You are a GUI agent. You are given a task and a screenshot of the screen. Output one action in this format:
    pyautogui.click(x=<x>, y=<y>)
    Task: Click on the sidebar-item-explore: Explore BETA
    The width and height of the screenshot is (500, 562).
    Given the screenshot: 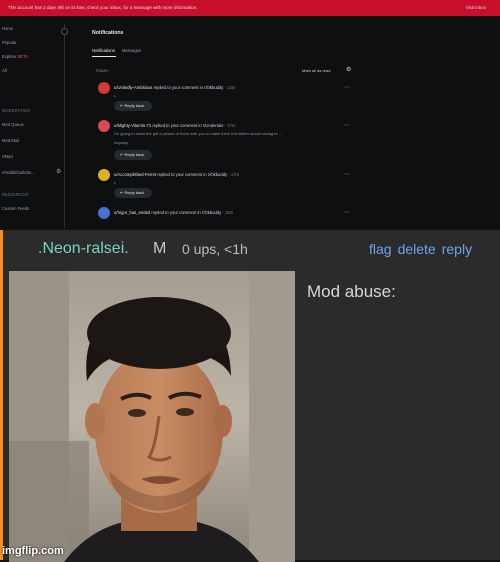 What is the action you would take?
    pyautogui.click(x=15, y=56)
    